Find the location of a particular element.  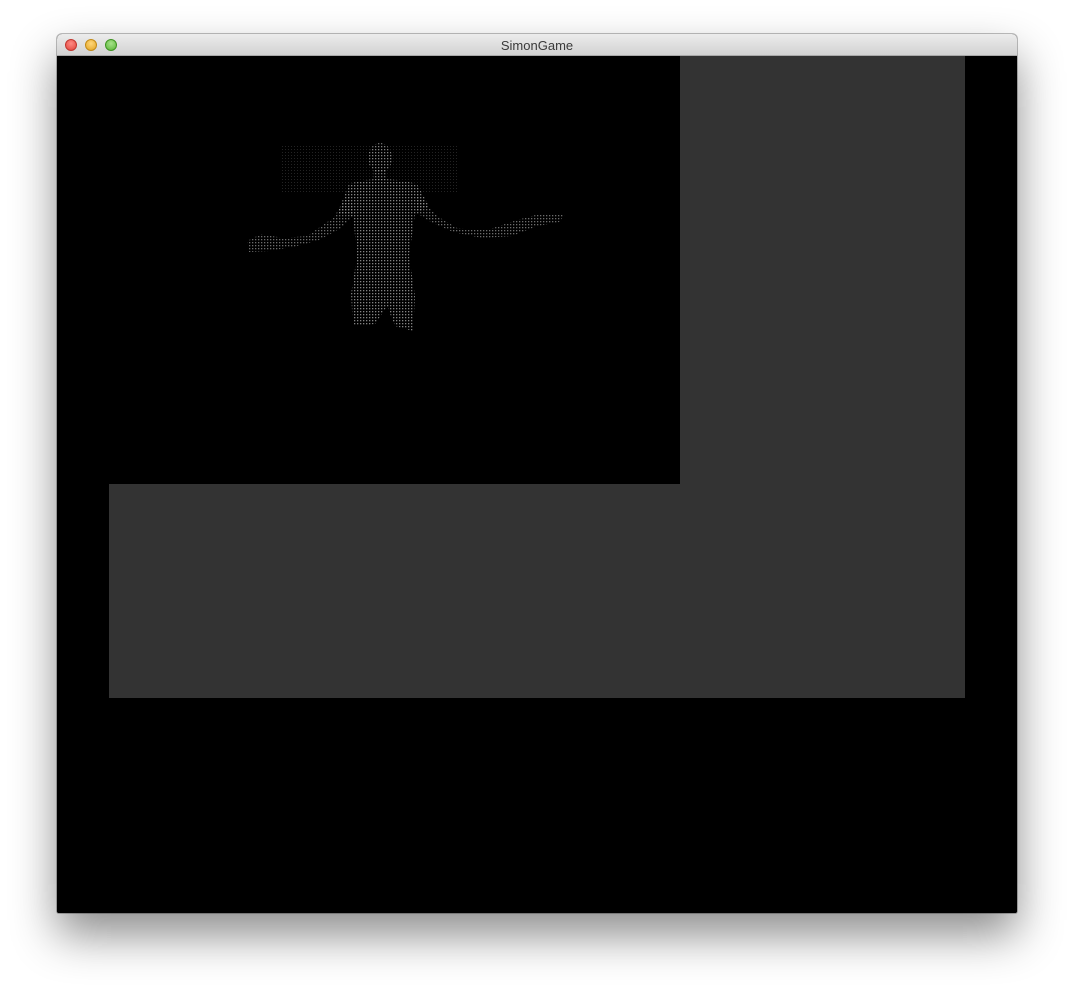

title-bar: SimonGame is located at coordinates (537, 45).